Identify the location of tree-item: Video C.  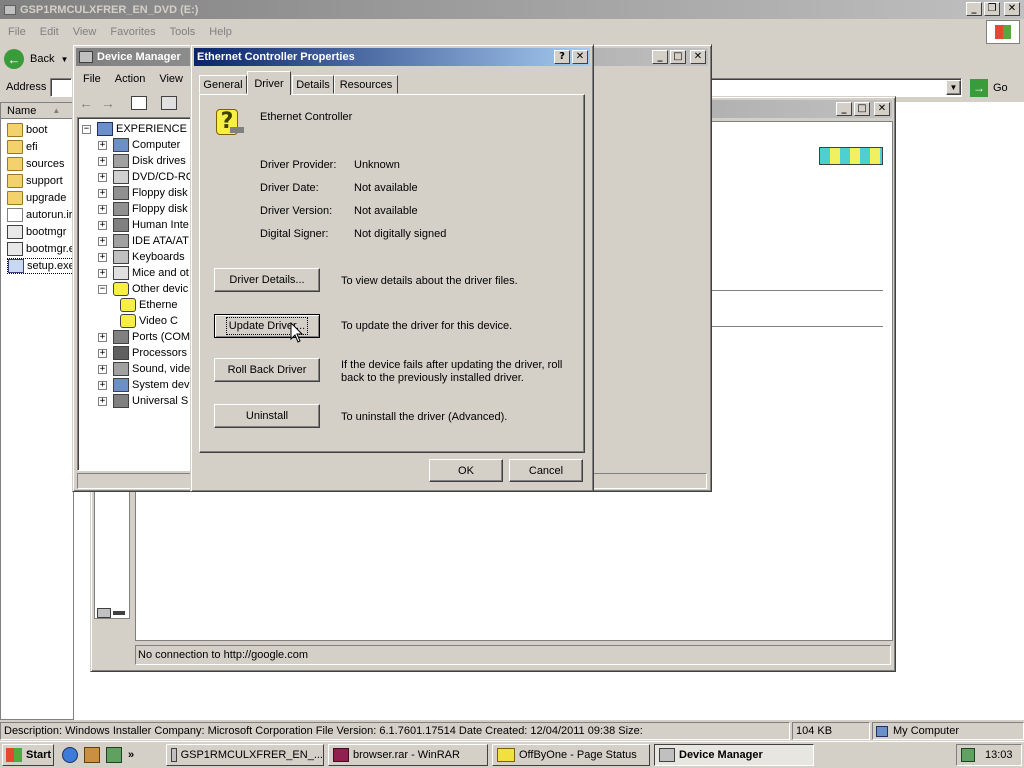
(149, 321).